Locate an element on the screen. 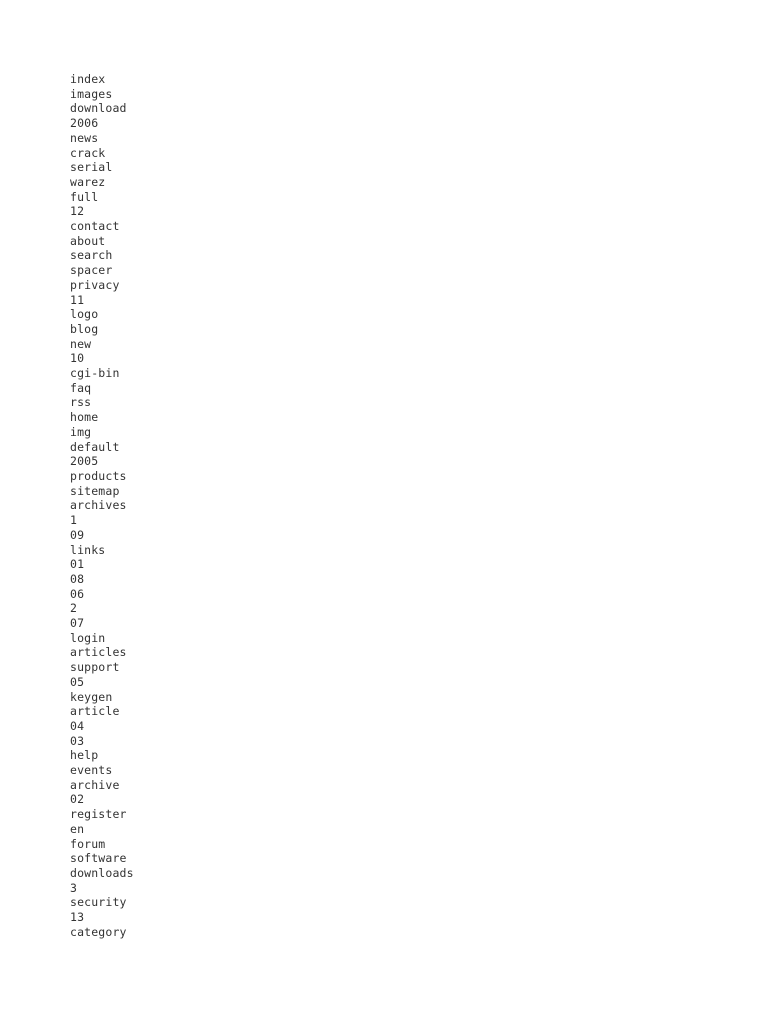 The height and width of the screenshot is (1024, 768). list-item: products is located at coordinates (98, 475).